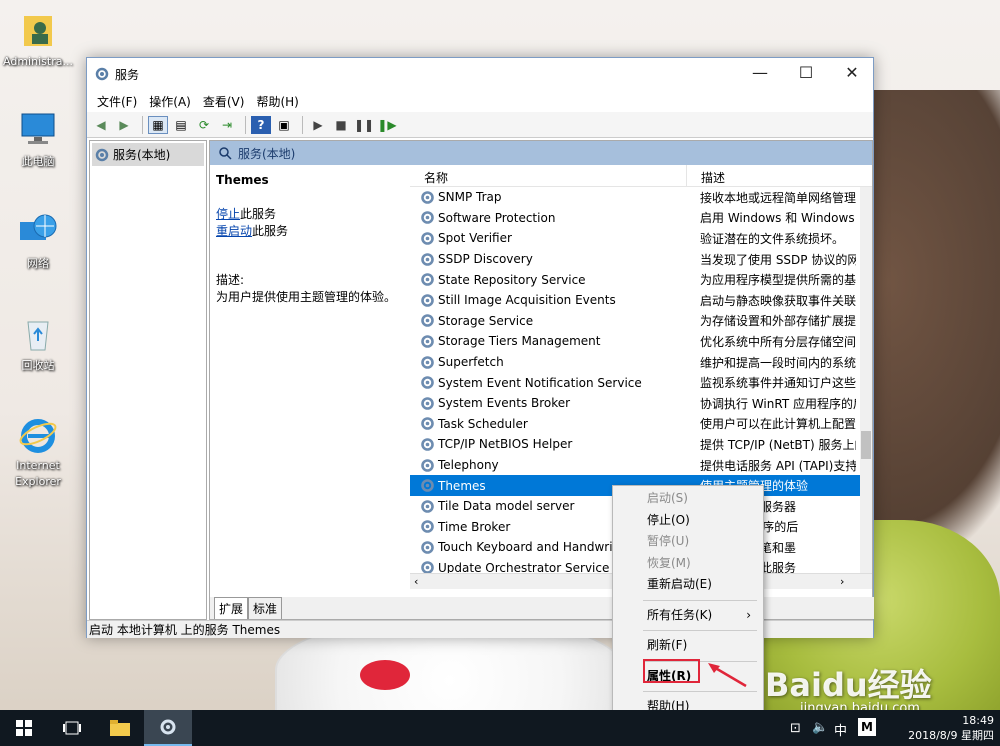  I want to click on desktop-icon-this-pc: 此电脑, so click(38, 140).